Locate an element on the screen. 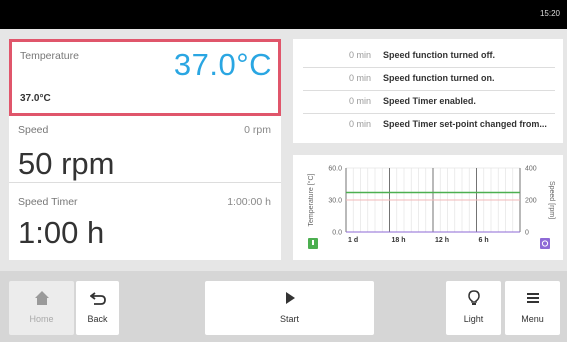  home-icon is located at coordinates (41, 298).